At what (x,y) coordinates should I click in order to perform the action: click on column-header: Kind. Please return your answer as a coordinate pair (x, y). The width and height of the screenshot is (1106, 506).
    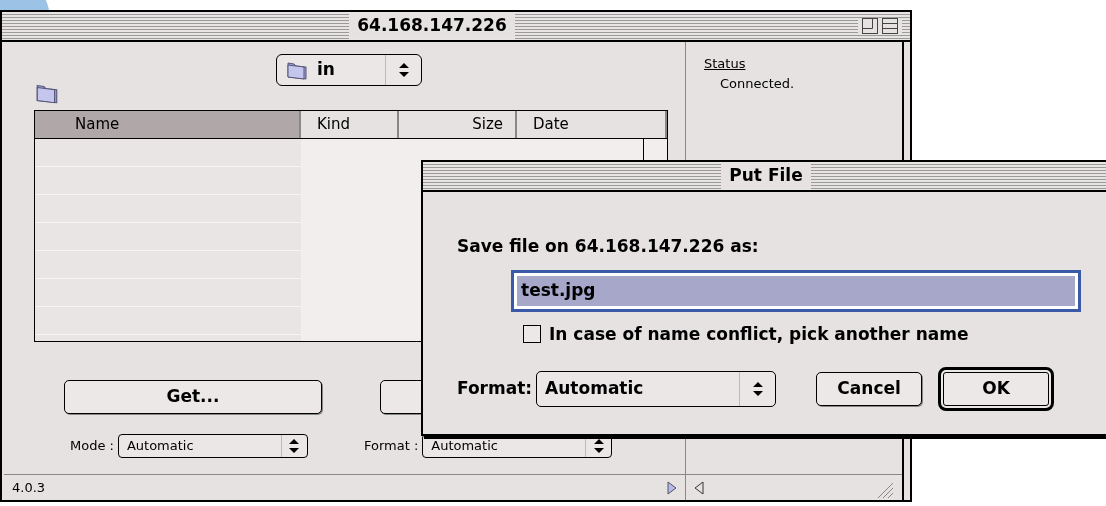
    Looking at the image, I should click on (350, 124).